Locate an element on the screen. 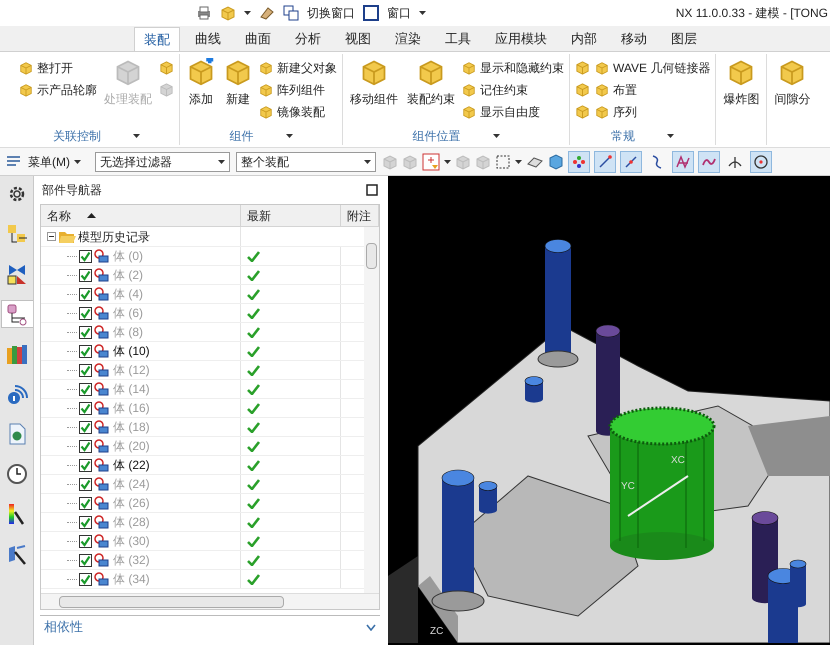  chevron-icon is located at coordinates (371, 627).